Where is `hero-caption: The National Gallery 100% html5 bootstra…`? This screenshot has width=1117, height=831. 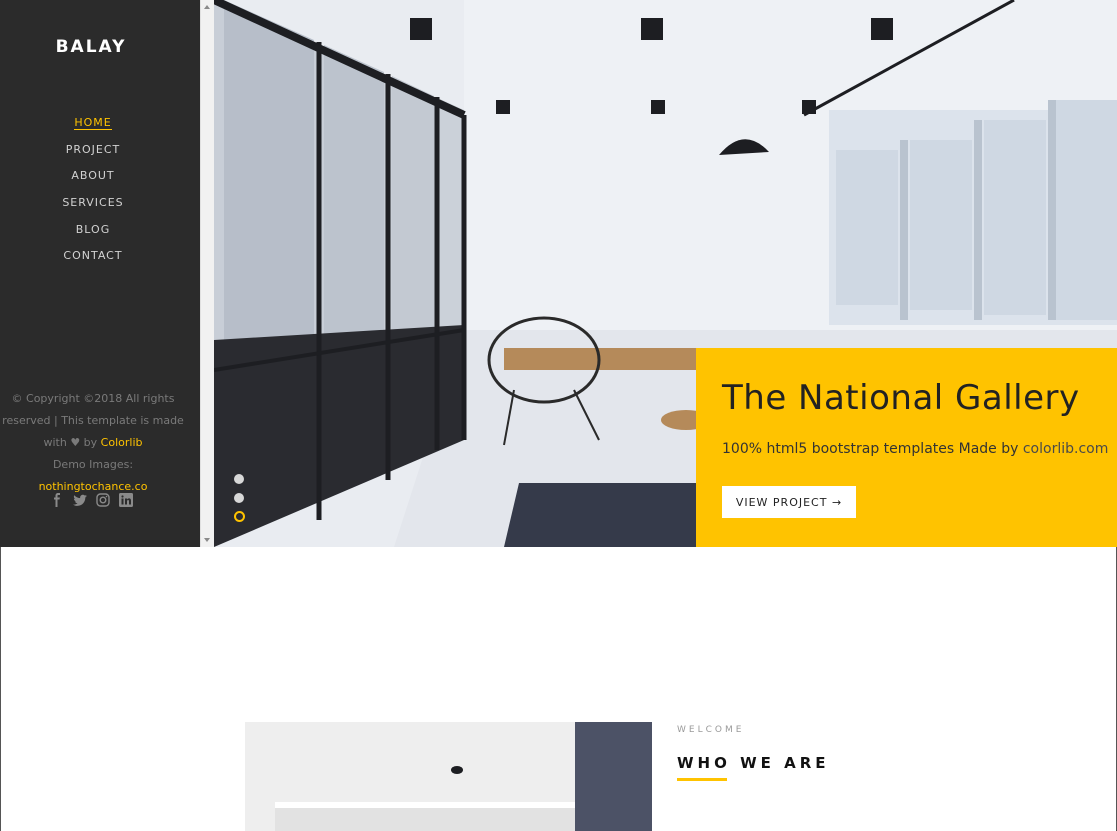 hero-caption: The National Gallery 100% html5 bootstra… is located at coordinates (906, 447).